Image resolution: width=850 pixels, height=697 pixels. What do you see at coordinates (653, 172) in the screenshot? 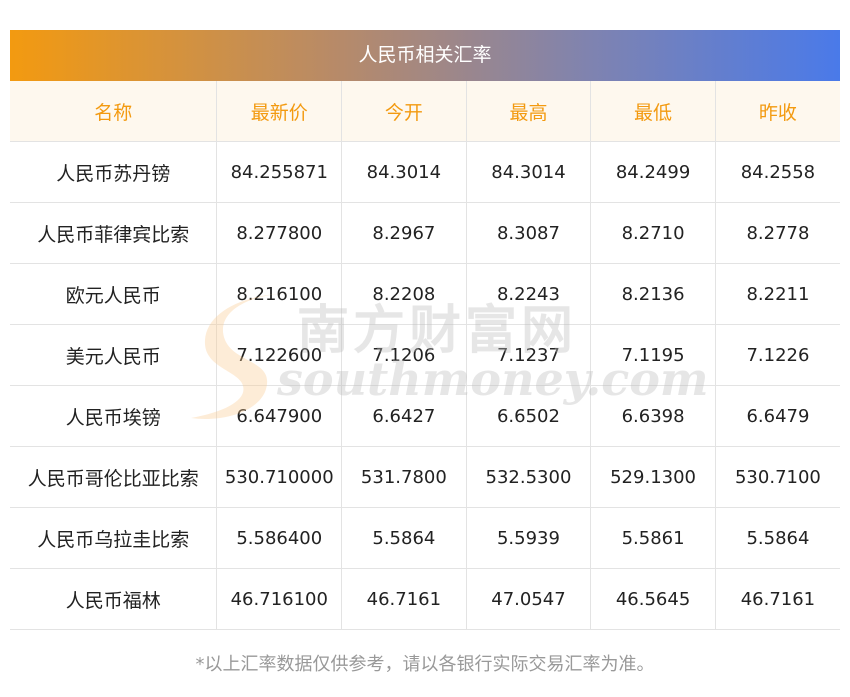
I see `low-price-cell: 84.2499` at bounding box center [653, 172].